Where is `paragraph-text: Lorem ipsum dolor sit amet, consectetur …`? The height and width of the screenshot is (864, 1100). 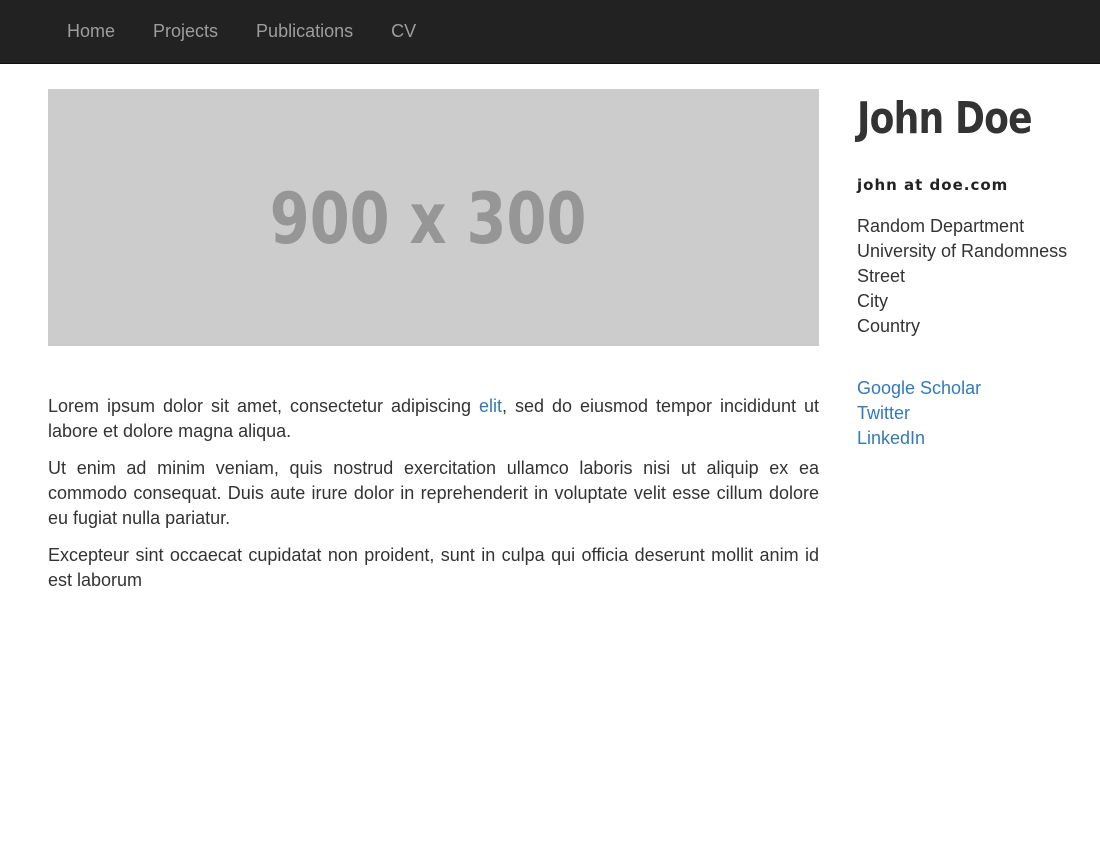 paragraph-text: Lorem ipsum dolor sit amet, consectetur … is located at coordinates (263, 406).